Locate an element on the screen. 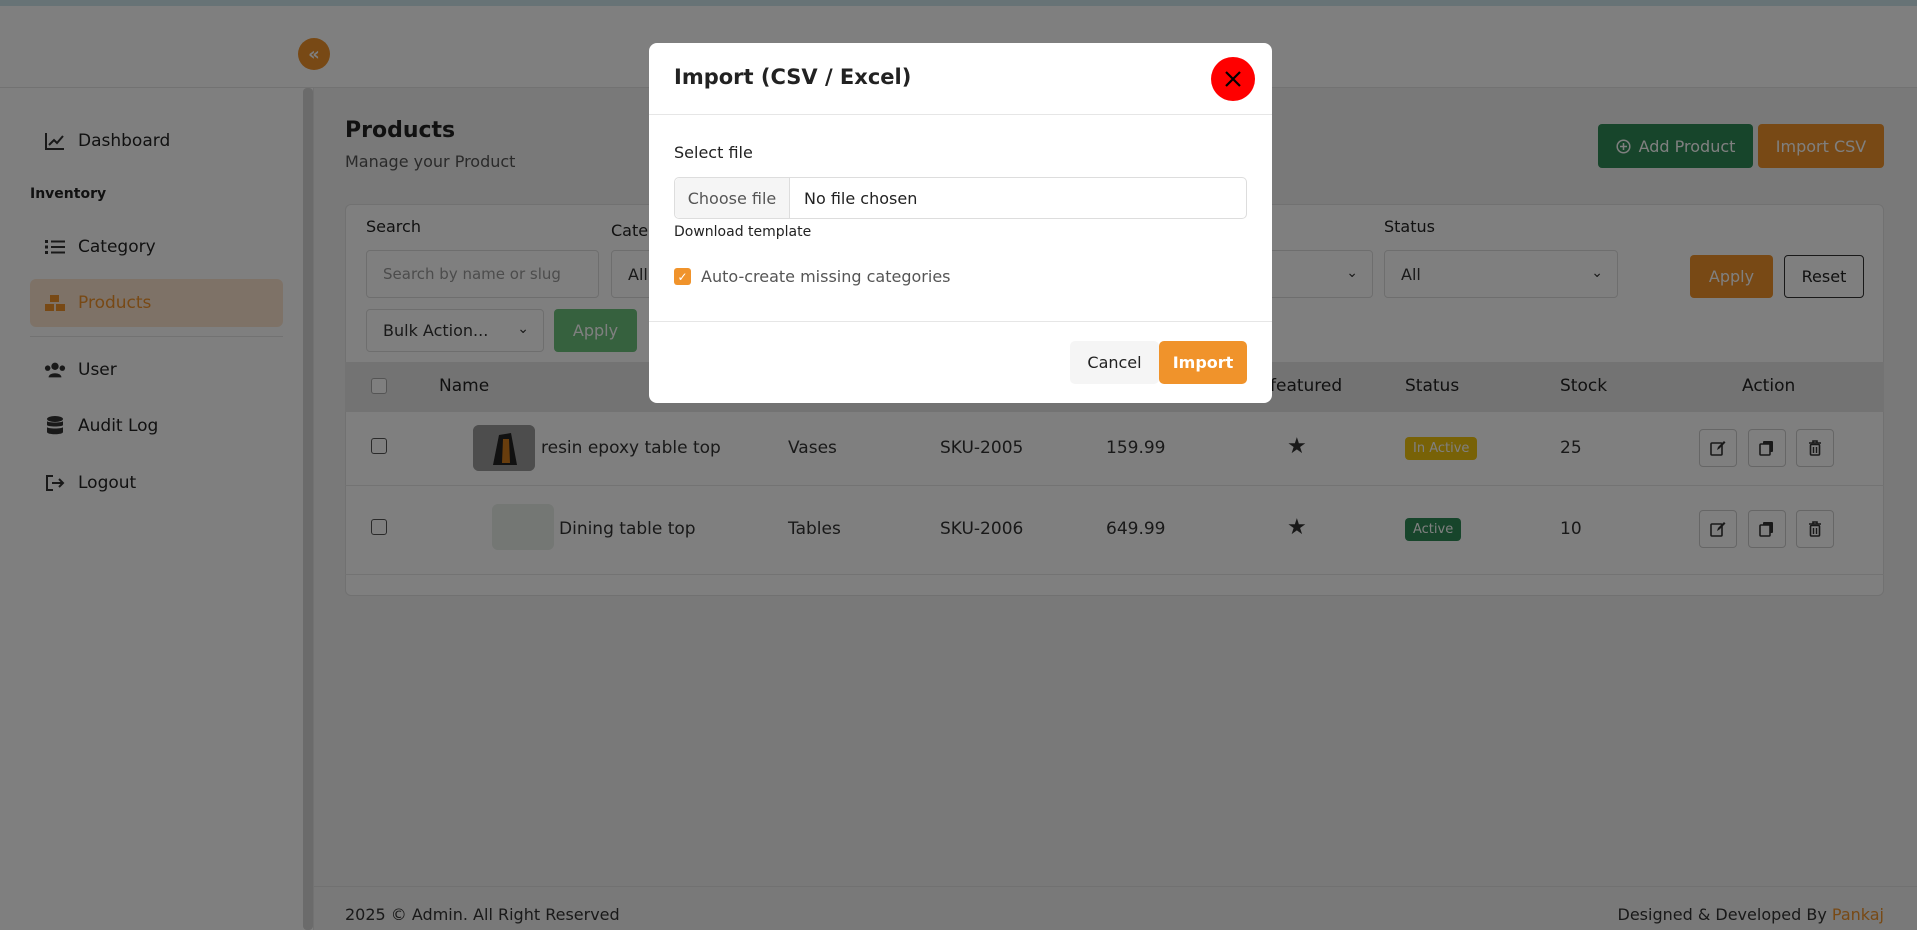 The height and width of the screenshot is (930, 1917). modal-close-button is located at coordinates (1233, 79).